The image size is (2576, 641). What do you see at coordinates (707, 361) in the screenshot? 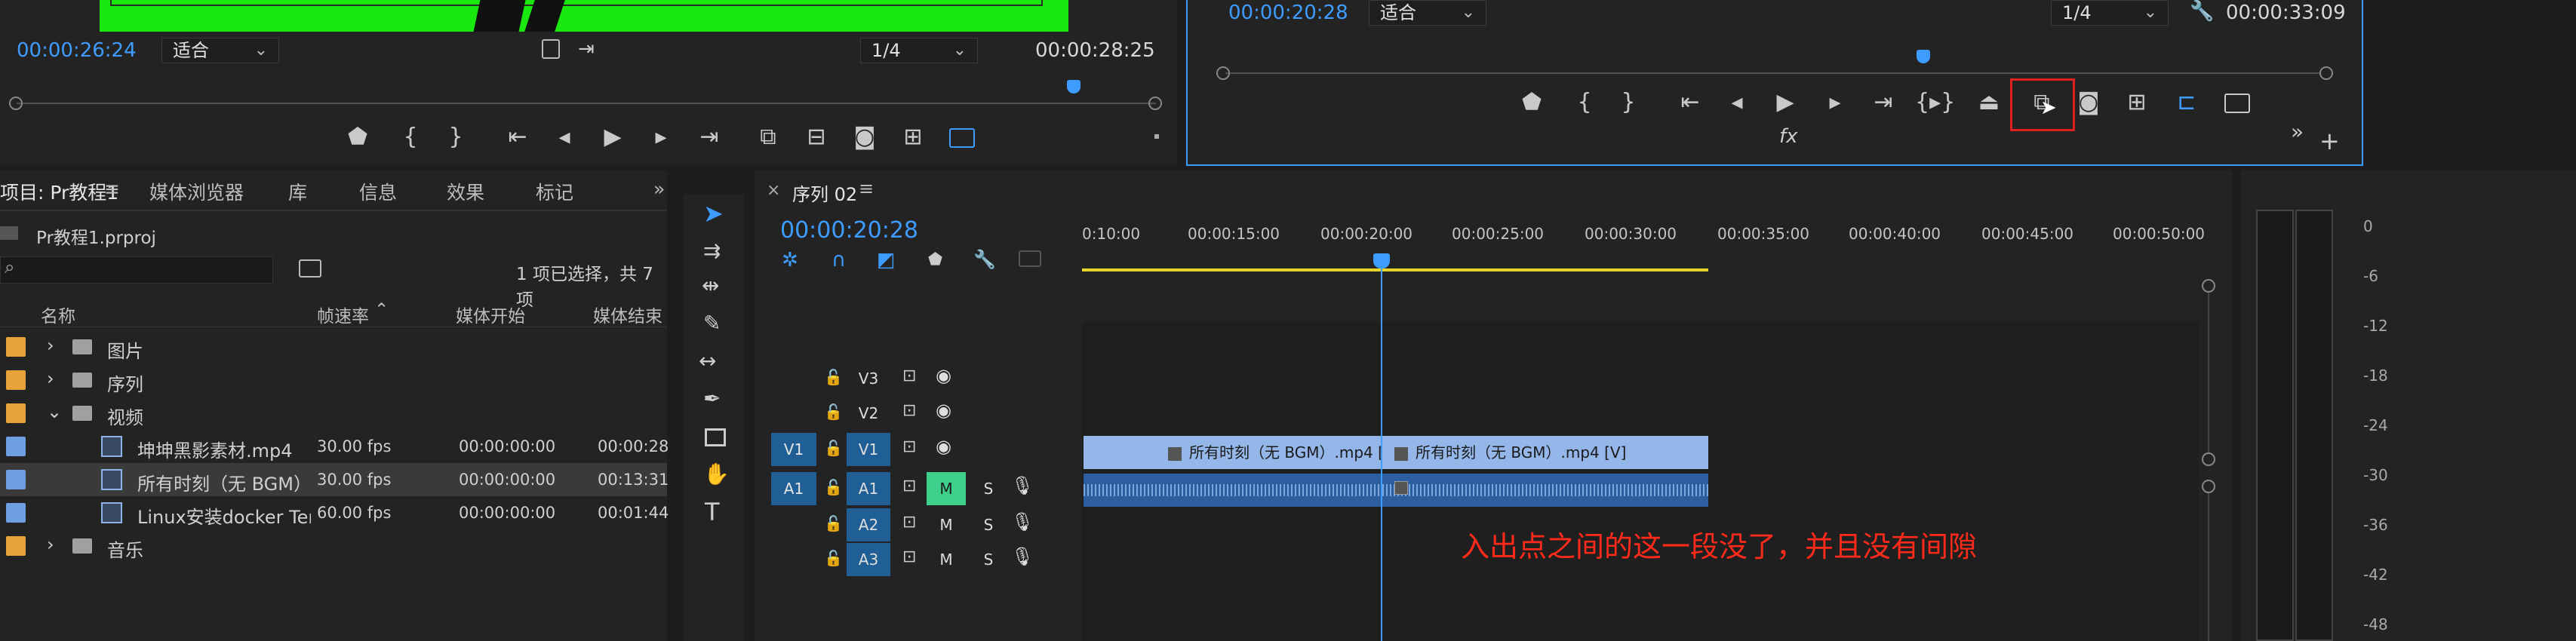
I see `slip-icon: ↔` at bounding box center [707, 361].